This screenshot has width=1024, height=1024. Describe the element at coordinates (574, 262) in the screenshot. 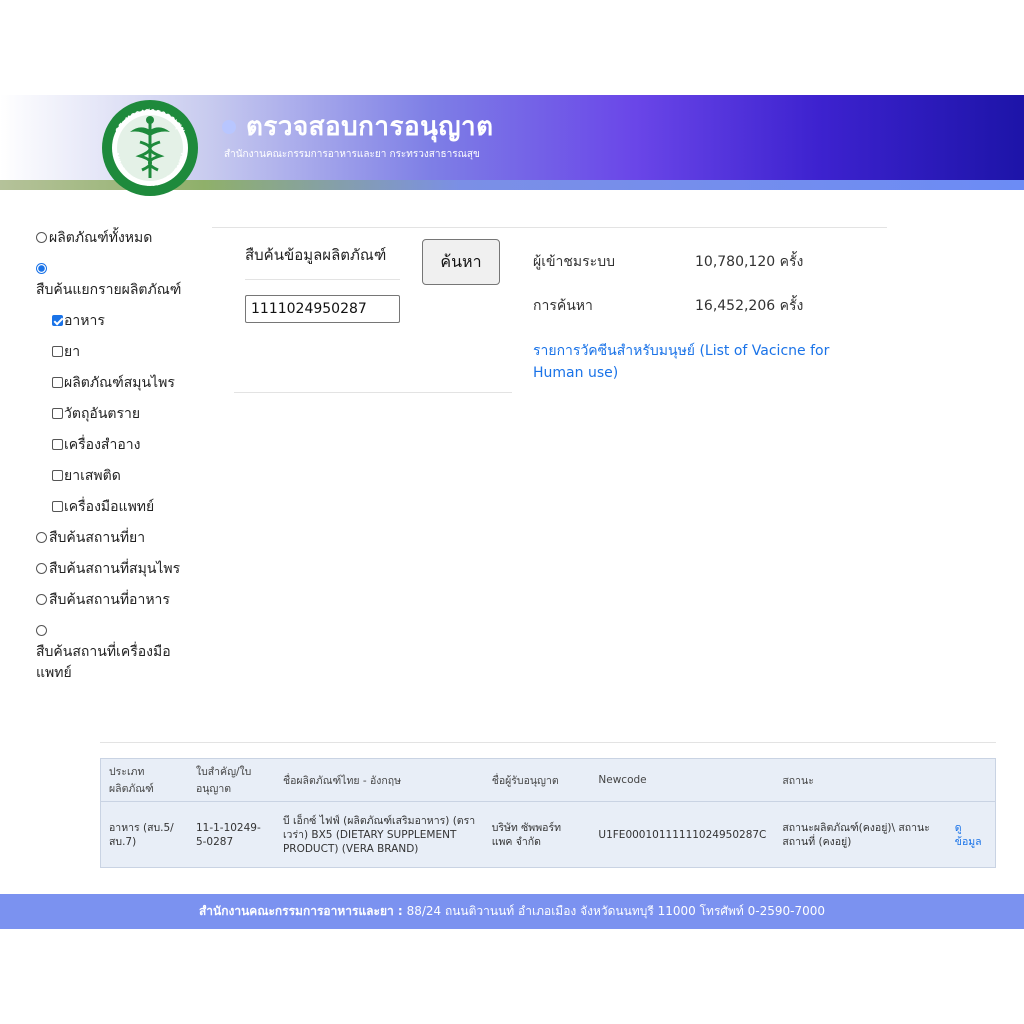

I see `visitors-label: ผู้เข้าชมระบบ` at that location.